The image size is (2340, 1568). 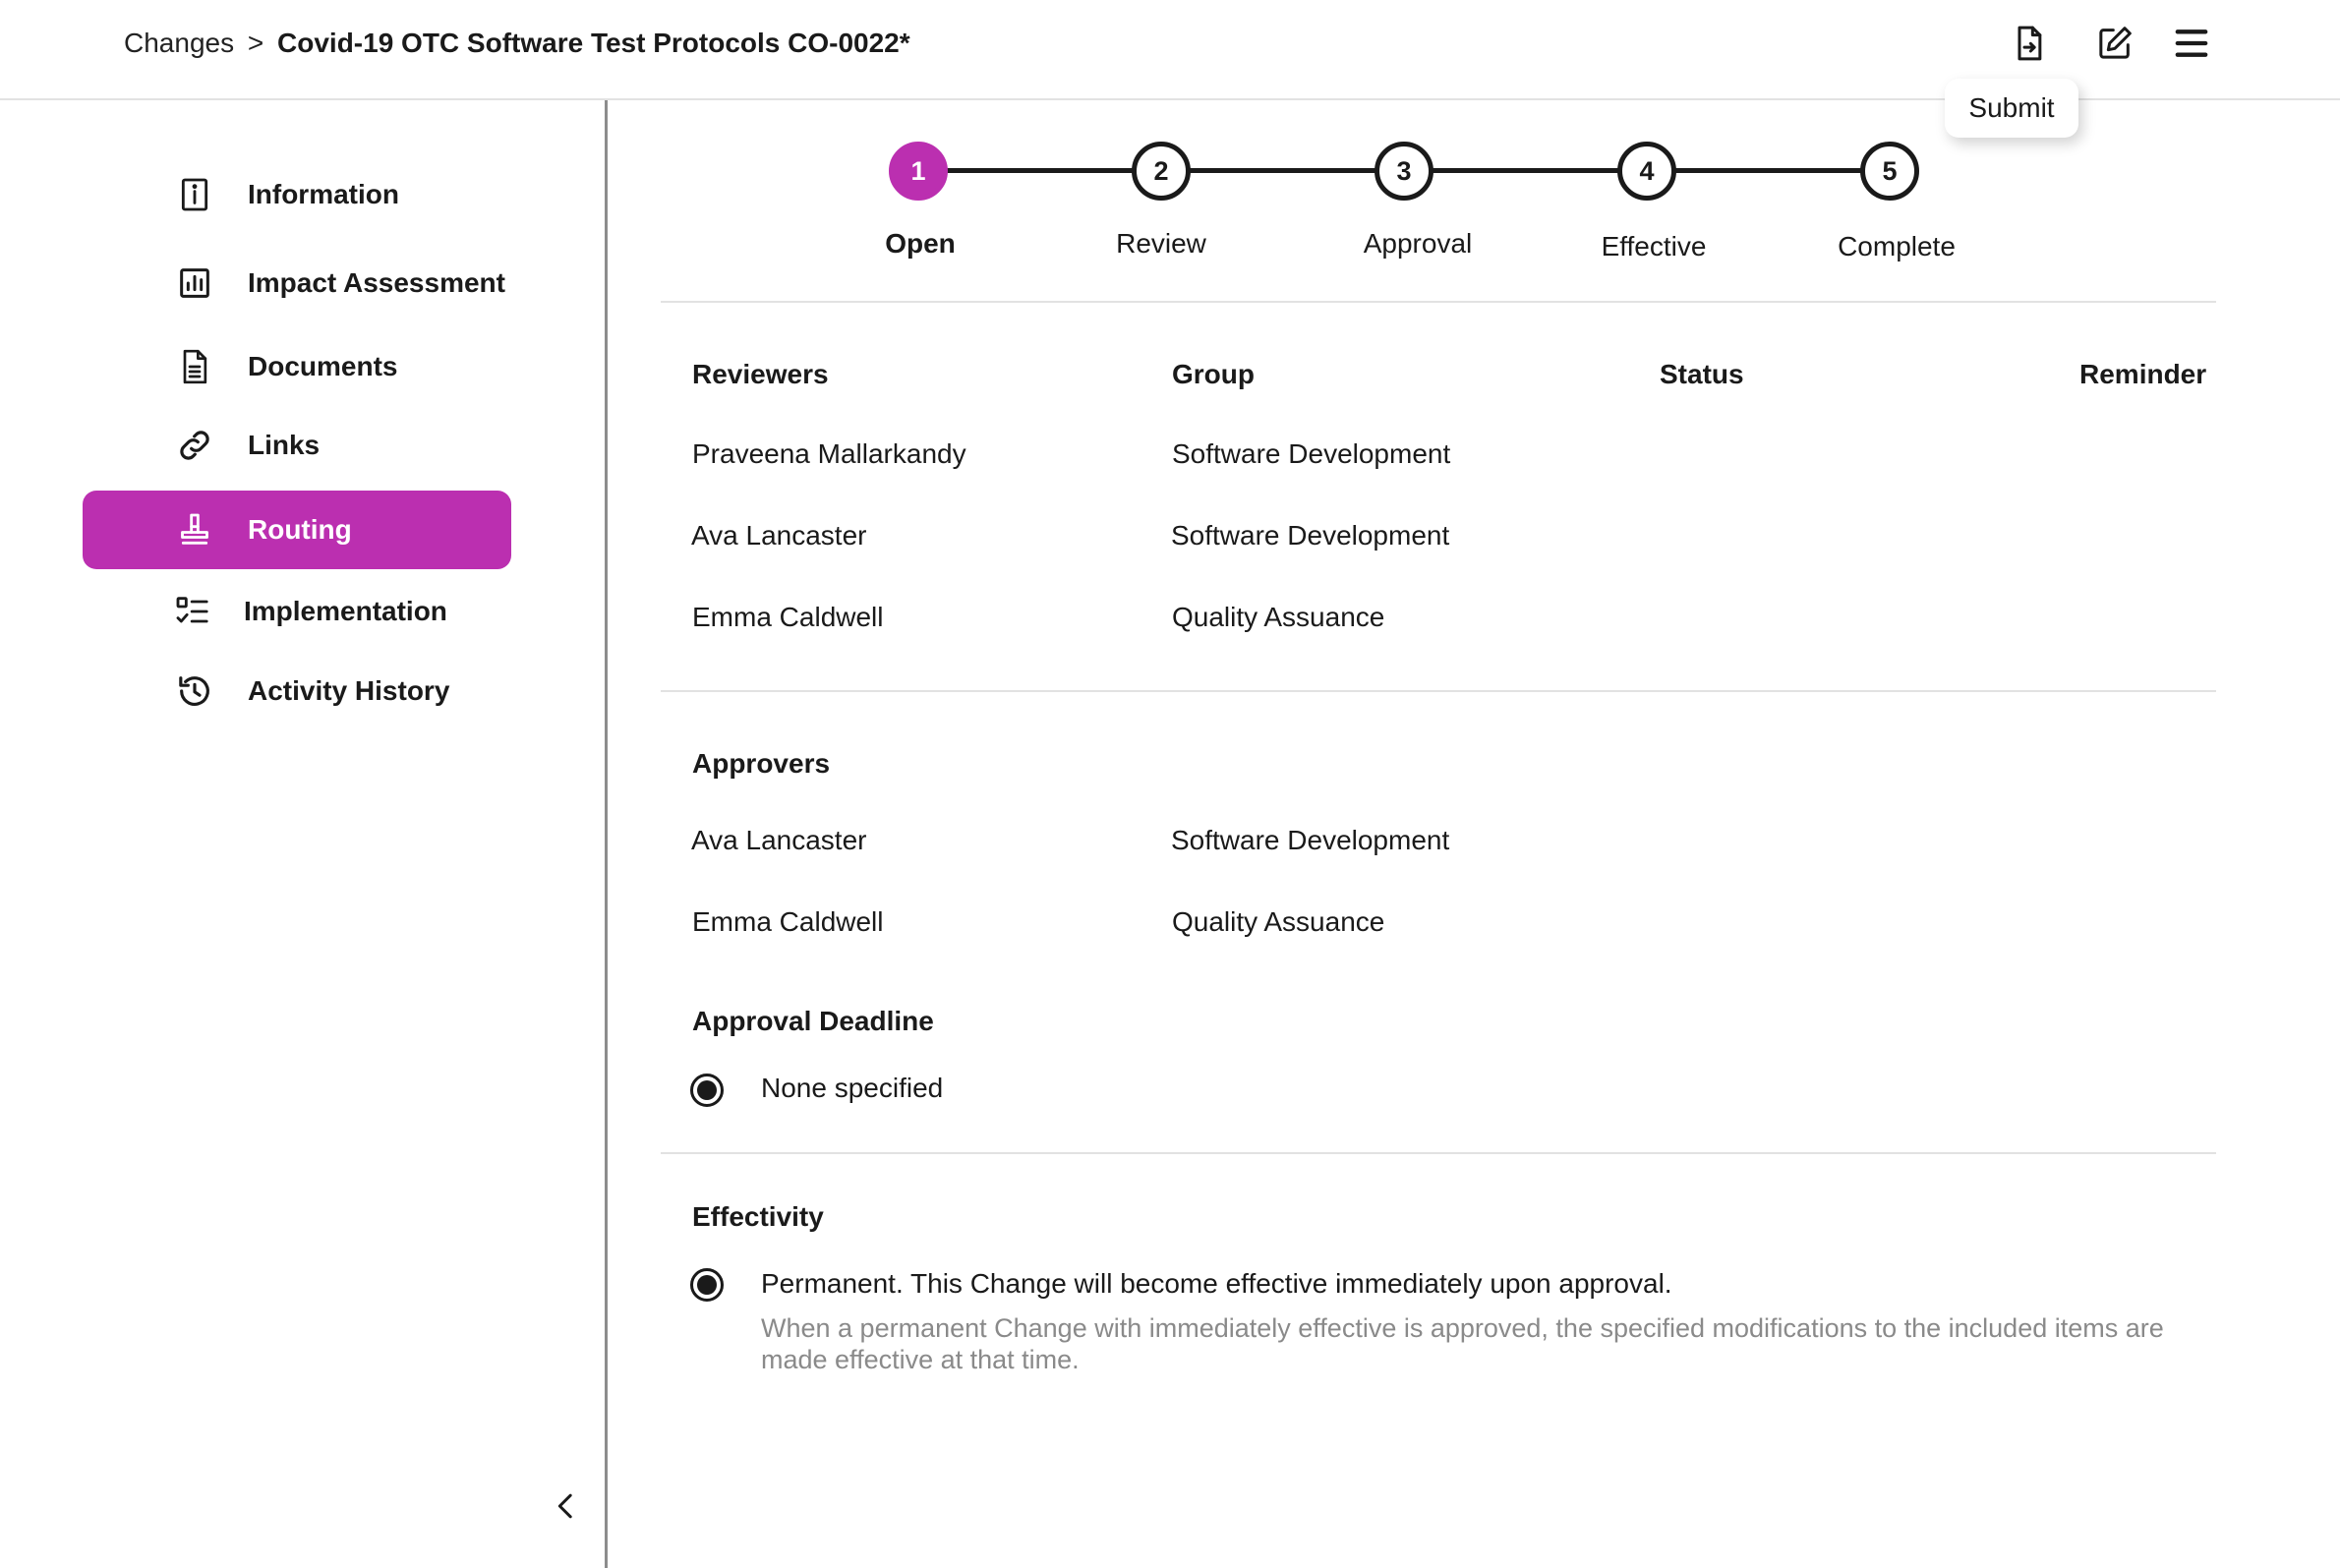 What do you see at coordinates (376, 282) in the screenshot?
I see `sidebar-item-label: Impact Assessment` at bounding box center [376, 282].